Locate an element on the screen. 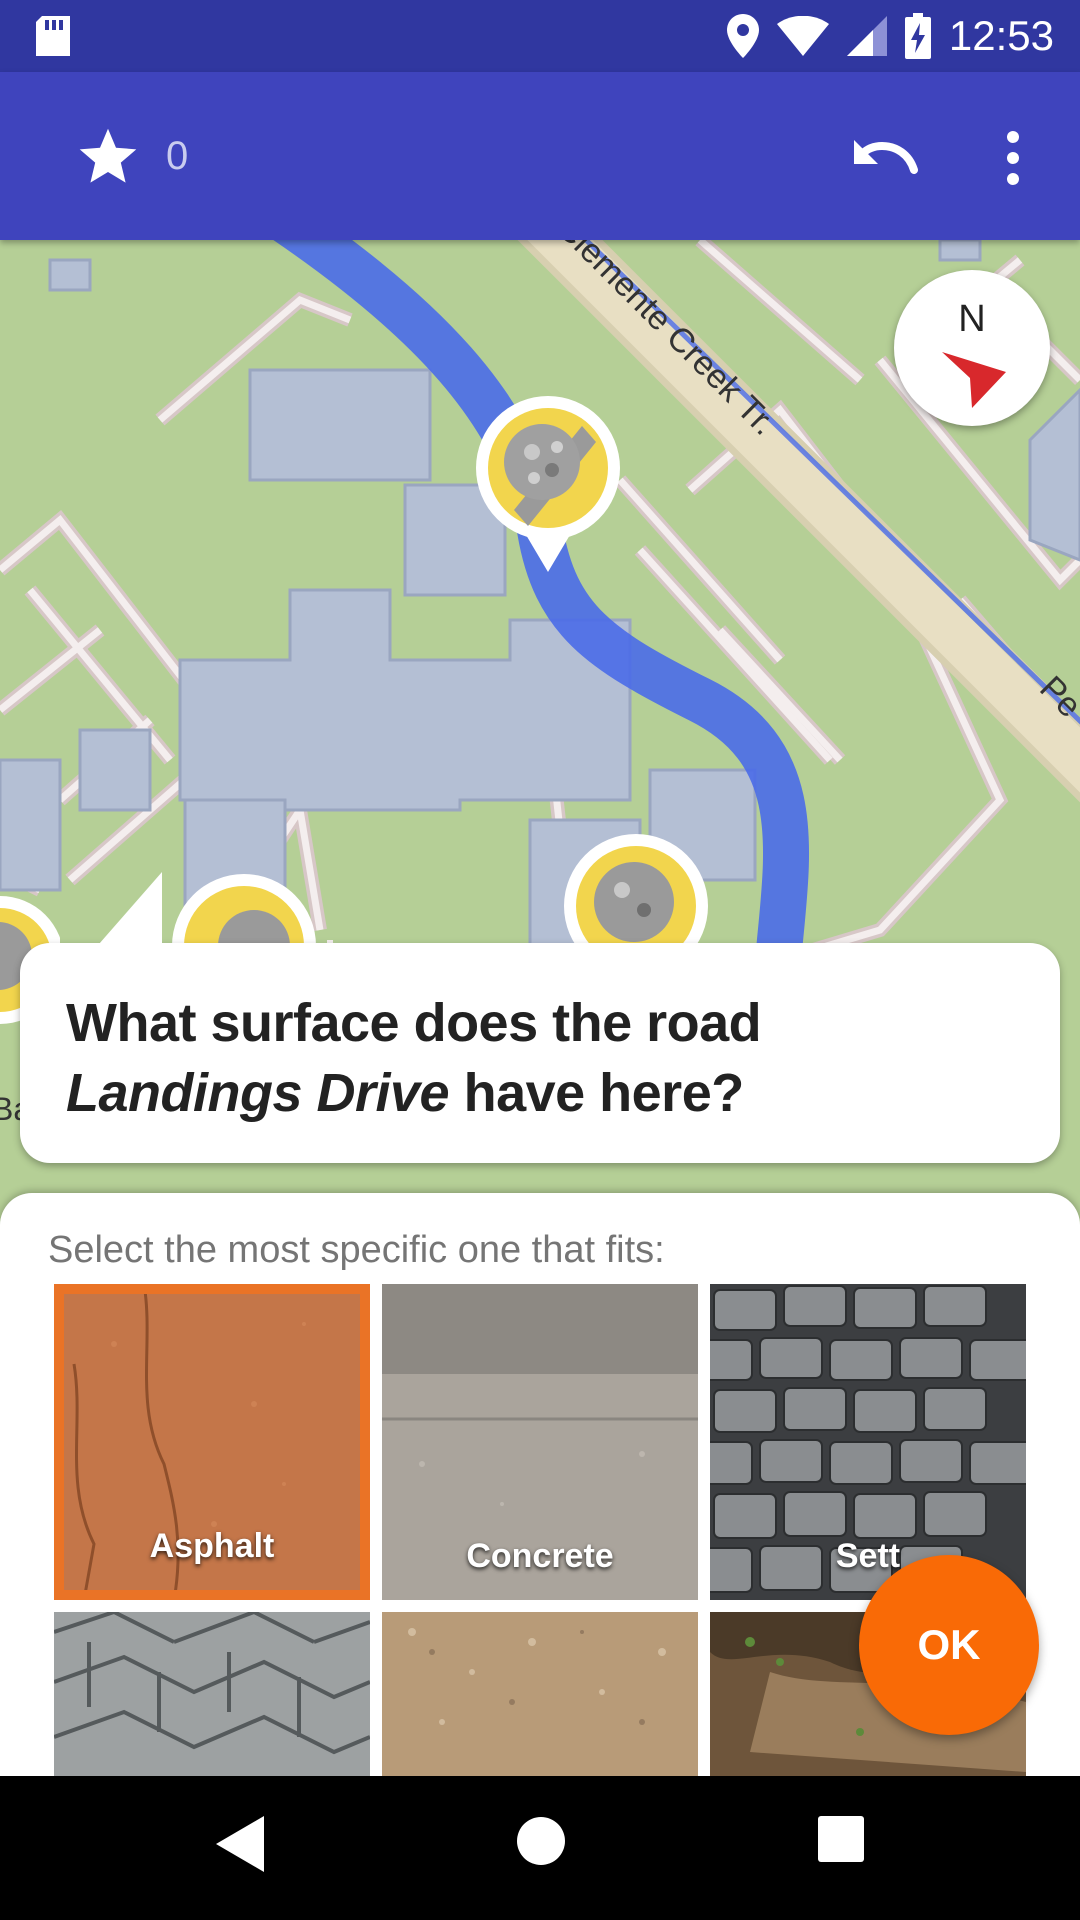 The width and height of the screenshot is (1080, 1920). sd-card-icon is located at coordinates (53, 36).